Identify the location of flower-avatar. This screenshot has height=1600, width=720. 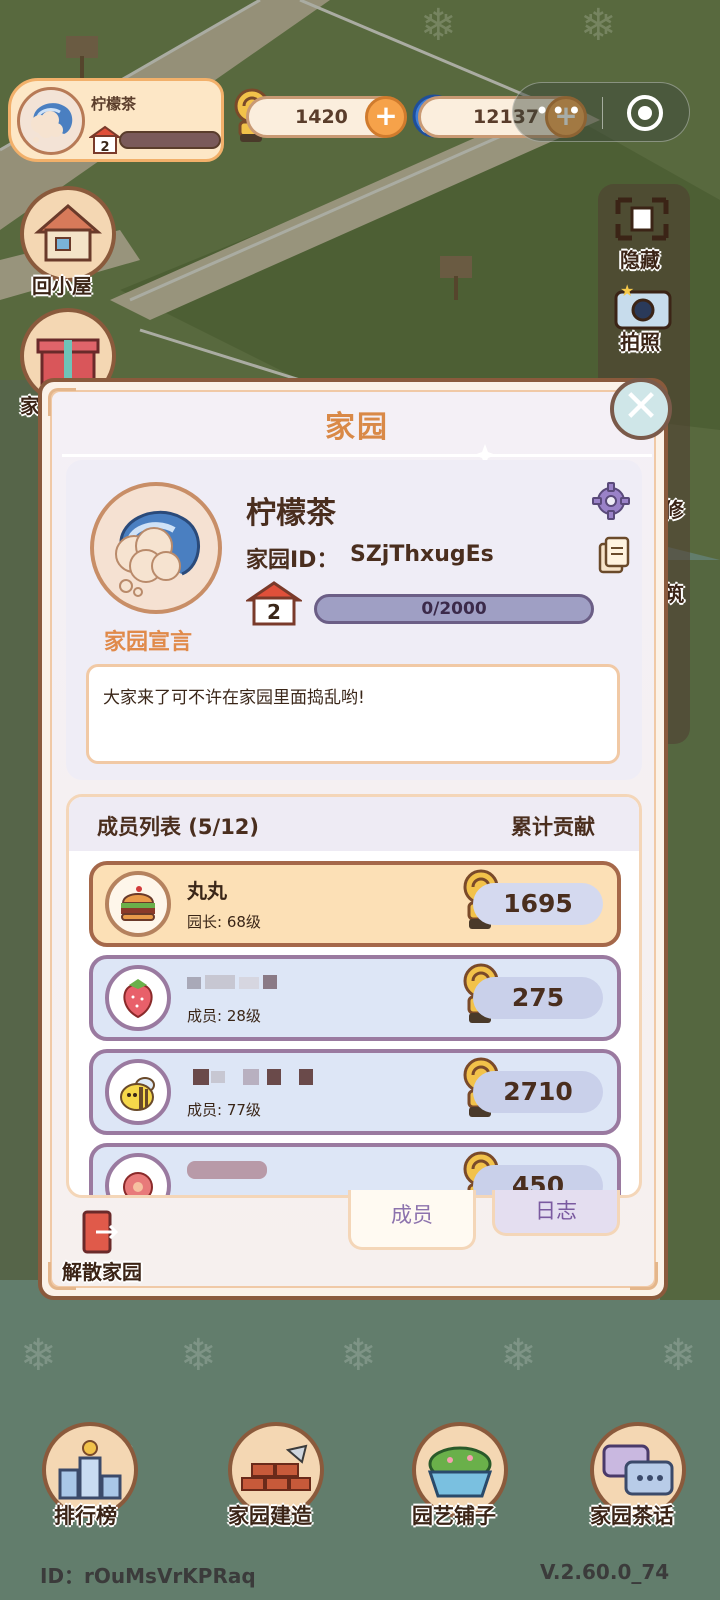
(138, 1174).